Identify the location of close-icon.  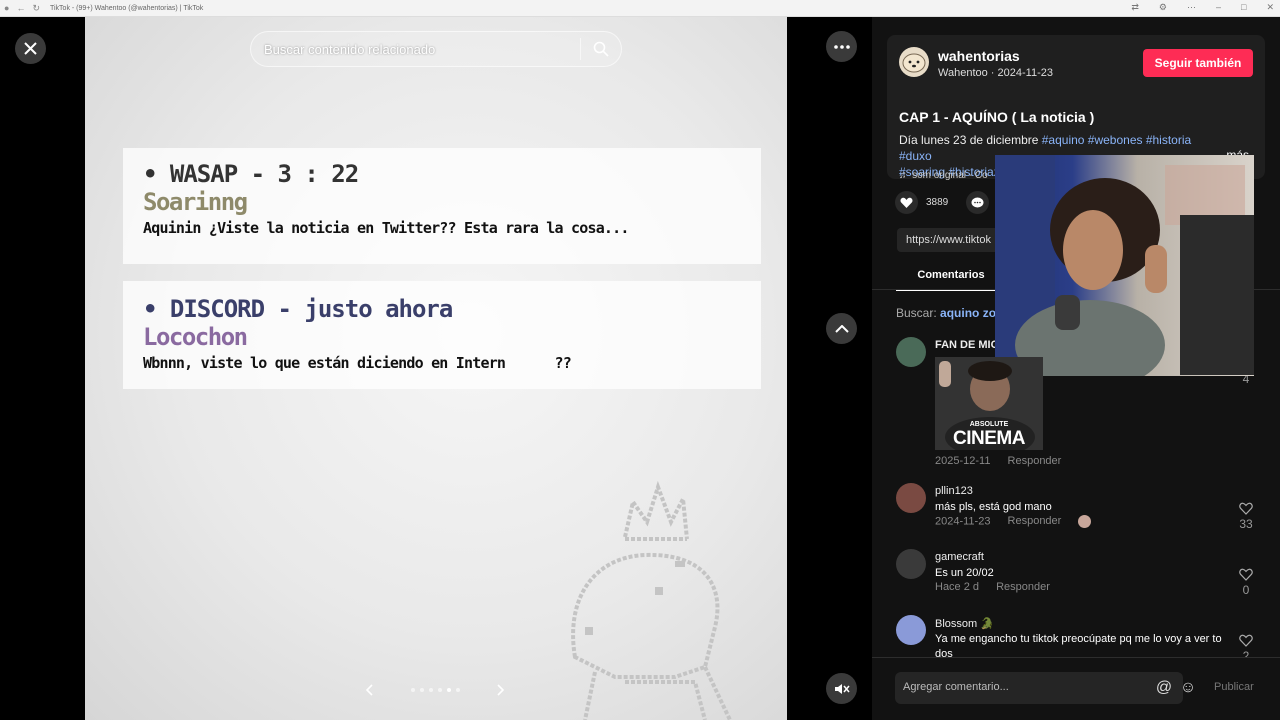
(30, 48).